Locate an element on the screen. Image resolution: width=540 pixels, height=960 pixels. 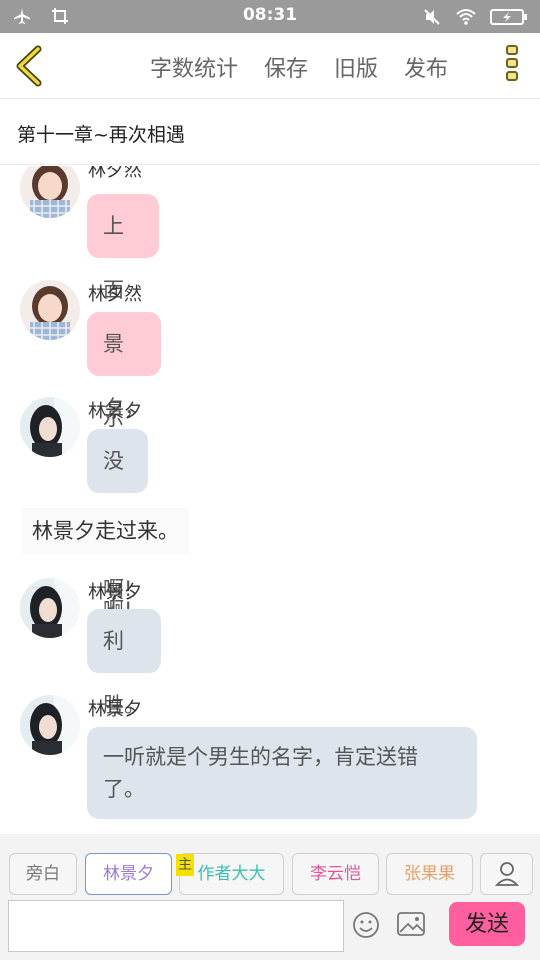
mute-icon is located at coordinates (432, 17).